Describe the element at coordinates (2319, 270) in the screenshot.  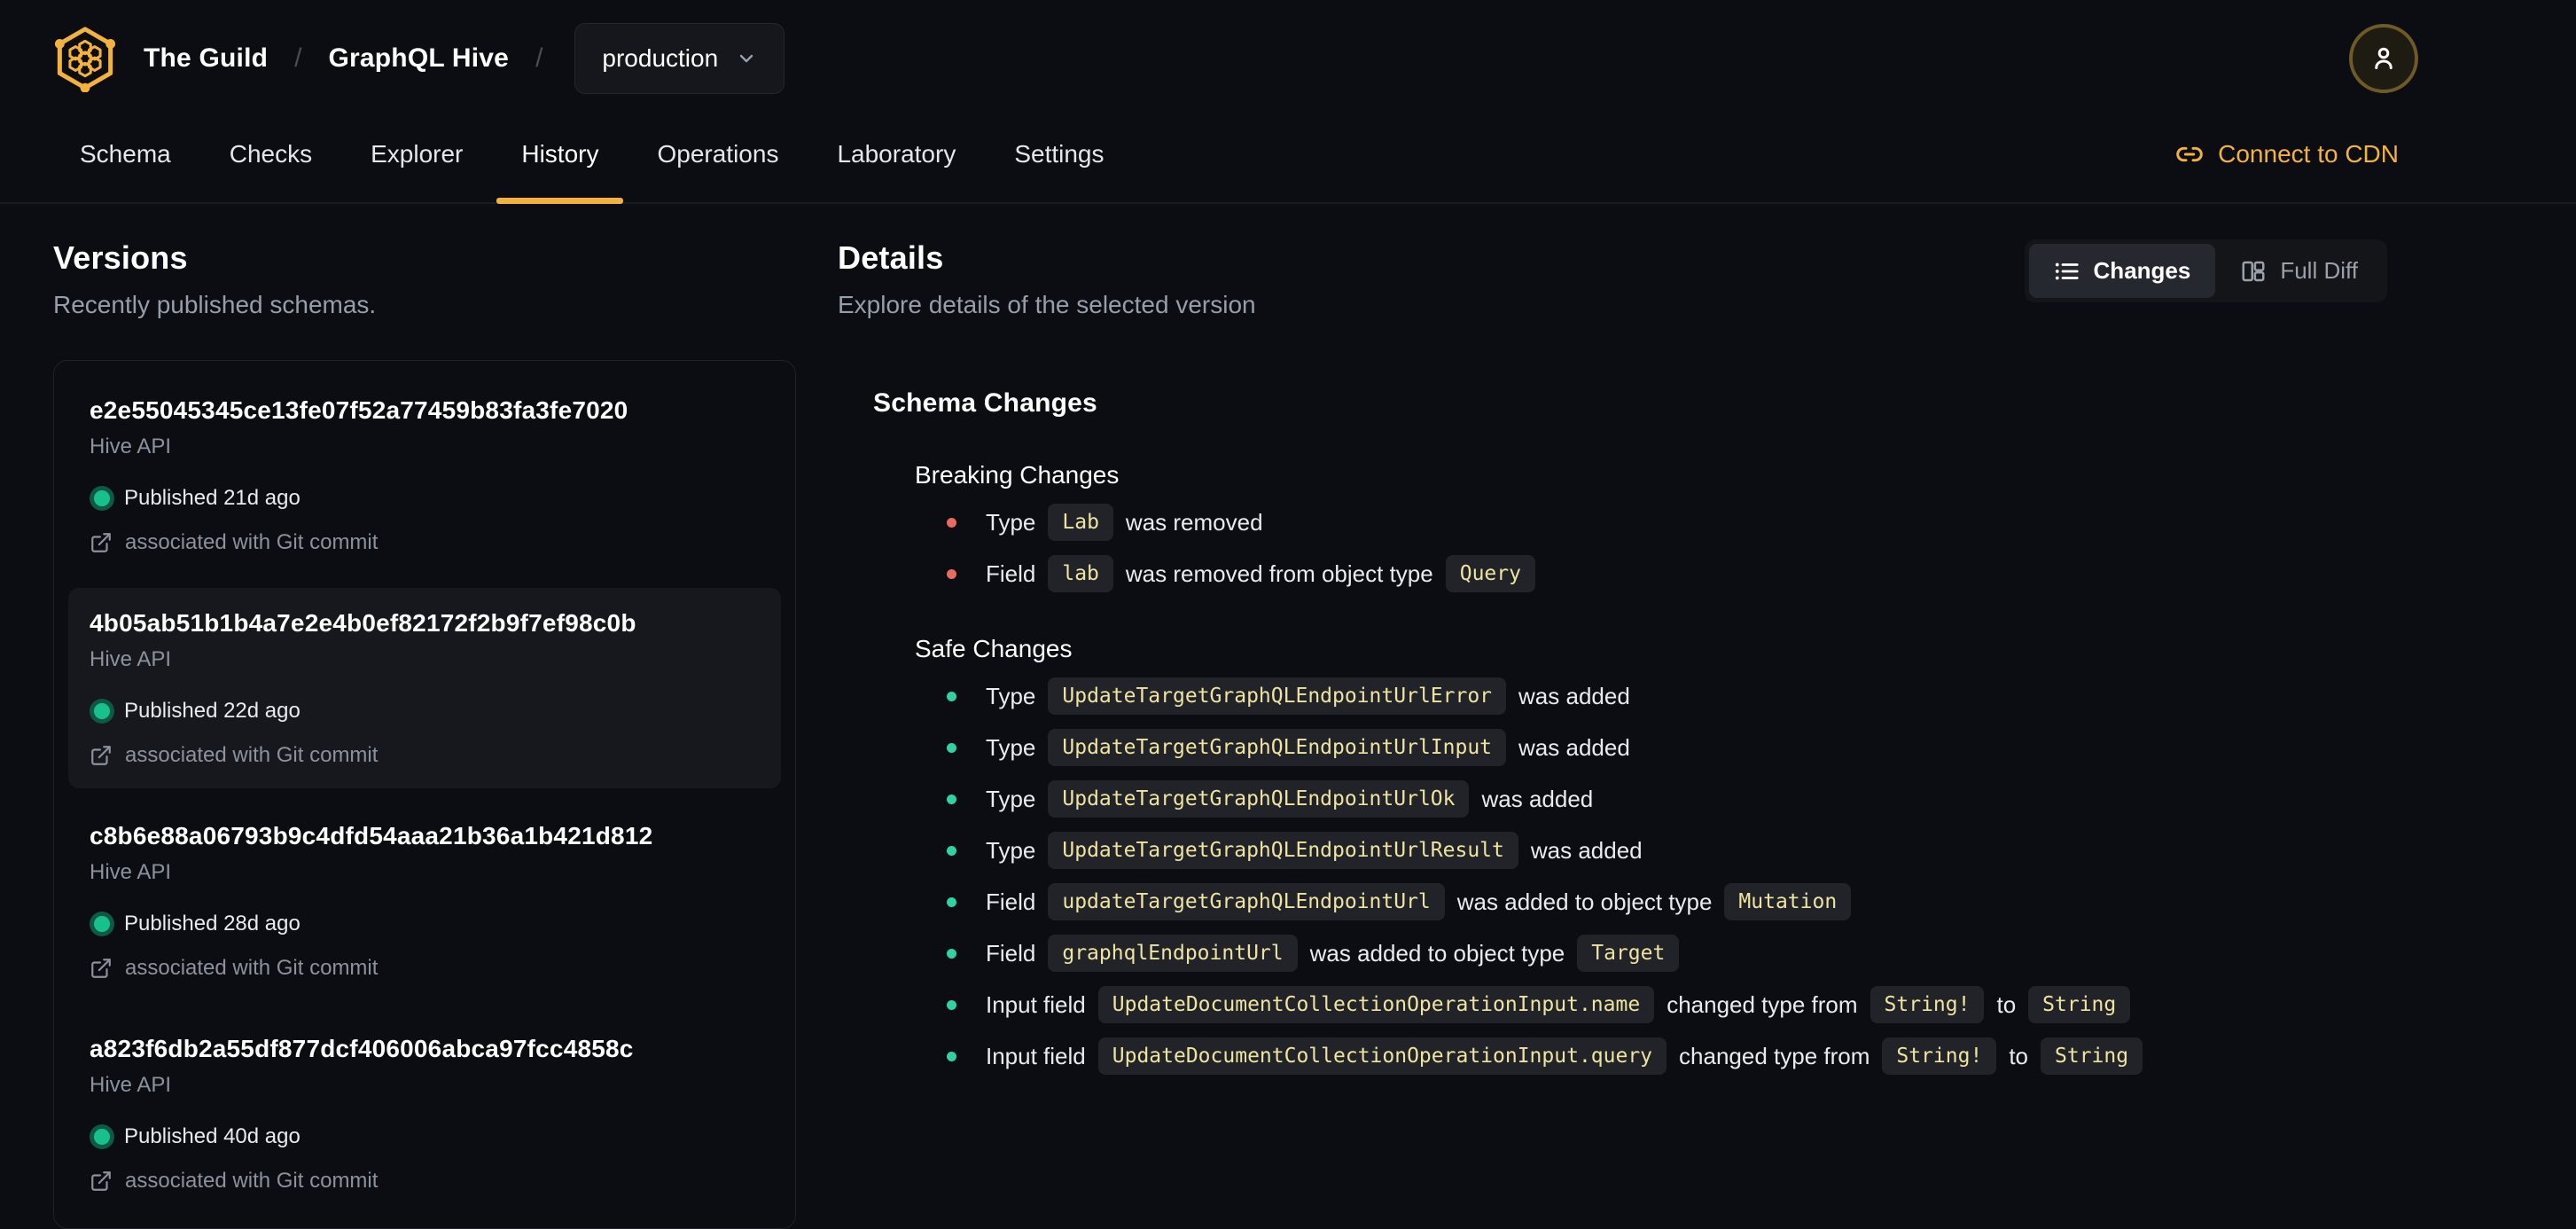
I see `full-diff-view-label: Full Diff` at that location.